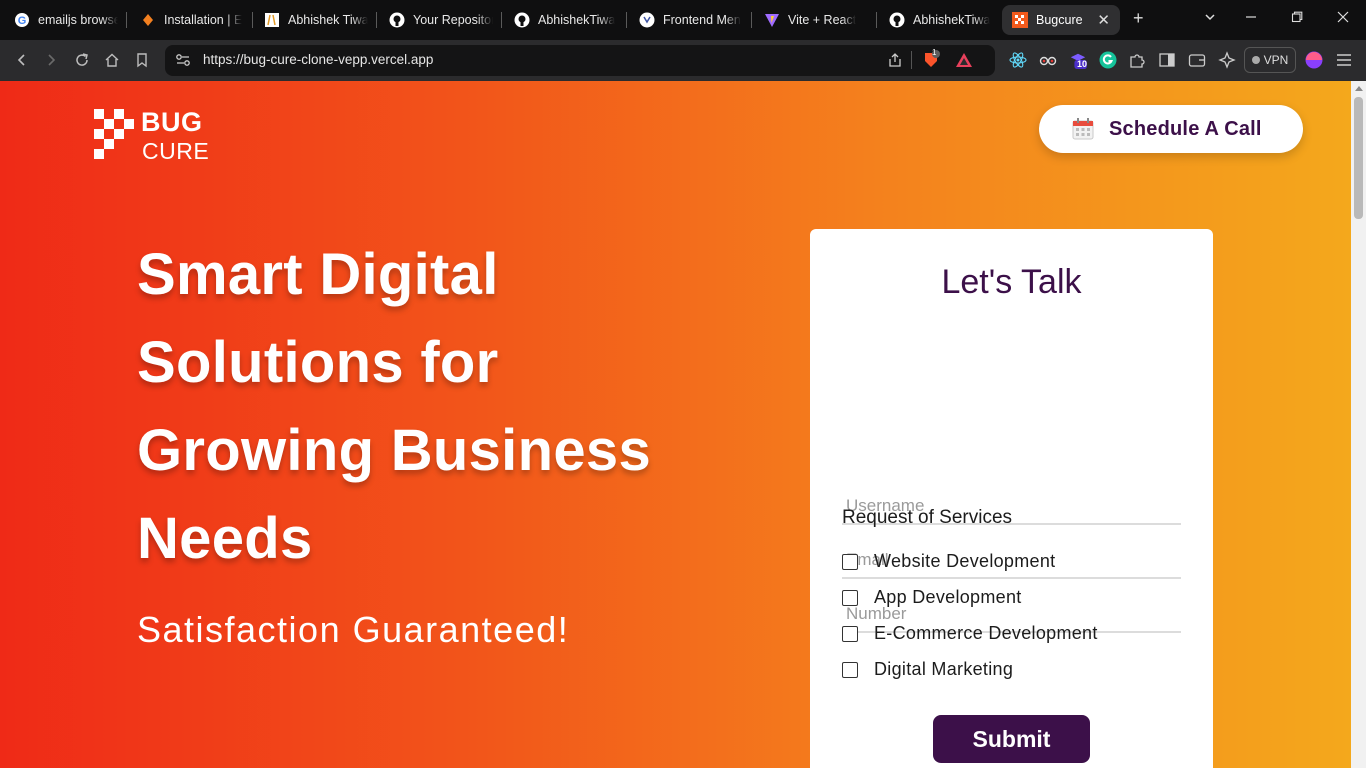 This screenshot has width=1366, height=768. What do you see at coordinates (1108, 60) in the screenshot?
I see `grammarly-icon` at bounding box center [1108, 60].